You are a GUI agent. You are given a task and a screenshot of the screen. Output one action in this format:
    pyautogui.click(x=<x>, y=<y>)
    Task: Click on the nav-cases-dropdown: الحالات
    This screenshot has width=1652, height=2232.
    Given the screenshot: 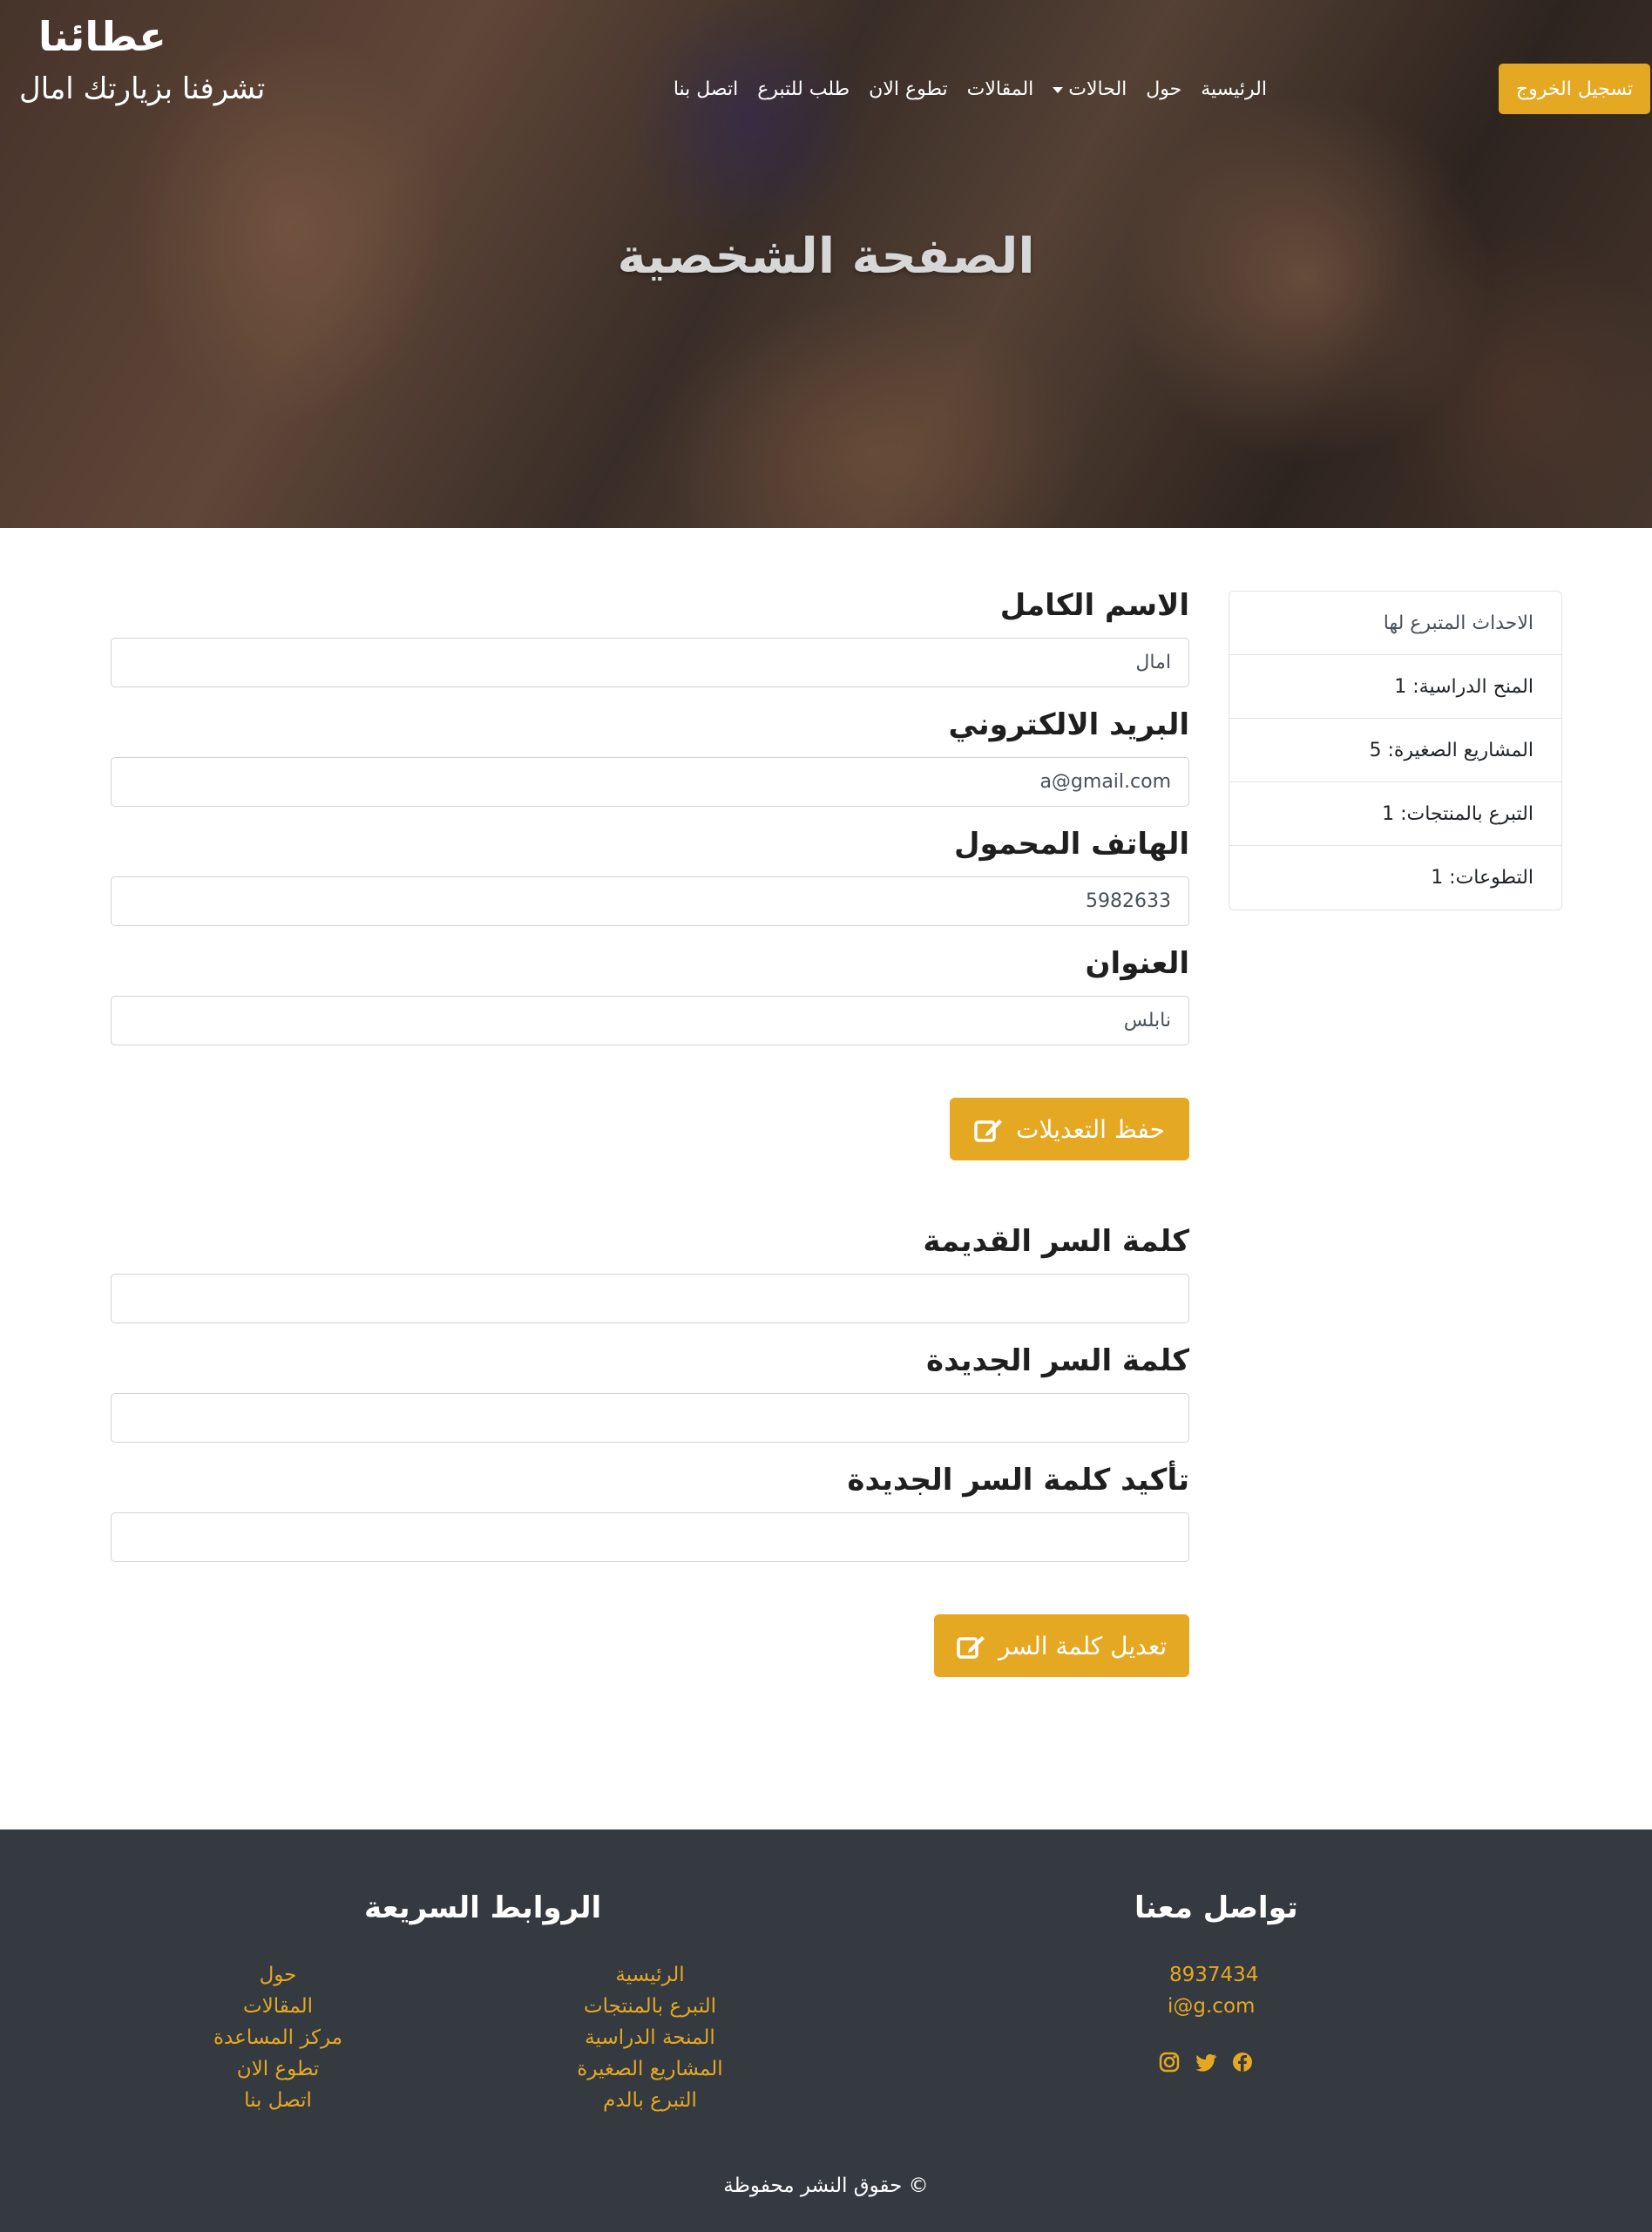 What is the action you would take?
    pyautogui.click(x=1089, y=90)
    